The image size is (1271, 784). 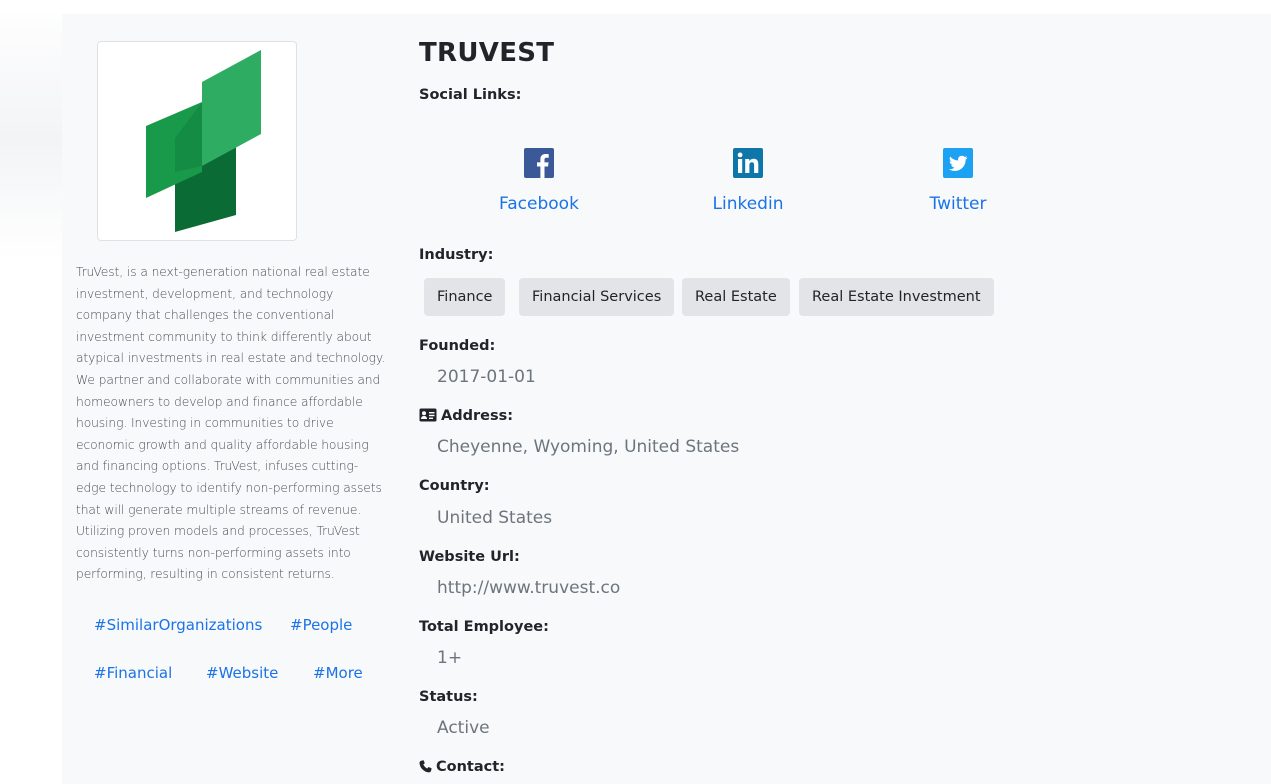 I want to click on address-label-row: Address:, so click(x=466, y=416).